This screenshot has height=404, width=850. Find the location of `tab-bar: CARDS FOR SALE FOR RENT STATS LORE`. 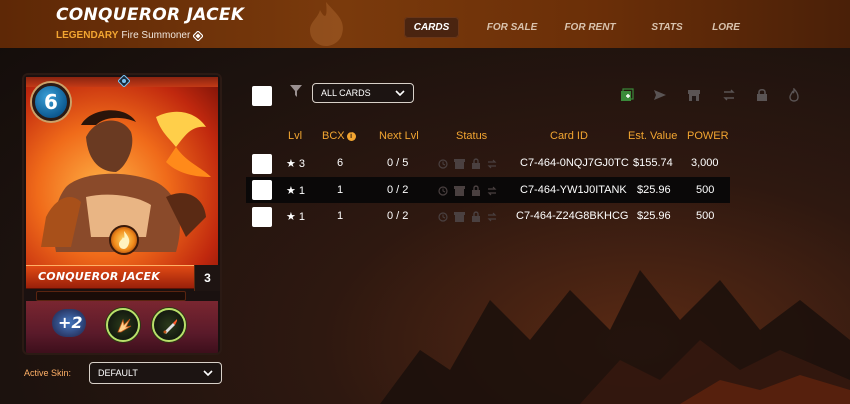

tab-bar: CARDS FOR SALE FOR RENT STATS LORE is located at coordinates (572, 27).